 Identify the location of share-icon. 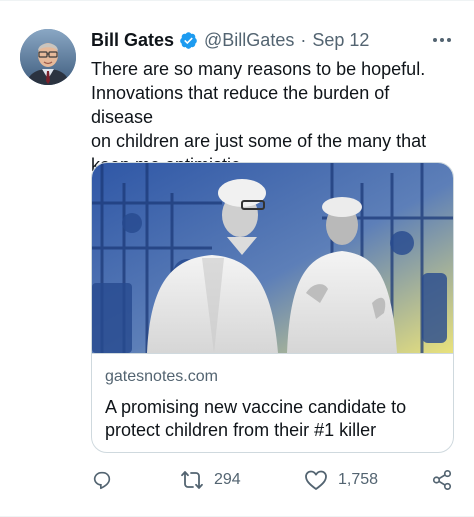
(442, 480).